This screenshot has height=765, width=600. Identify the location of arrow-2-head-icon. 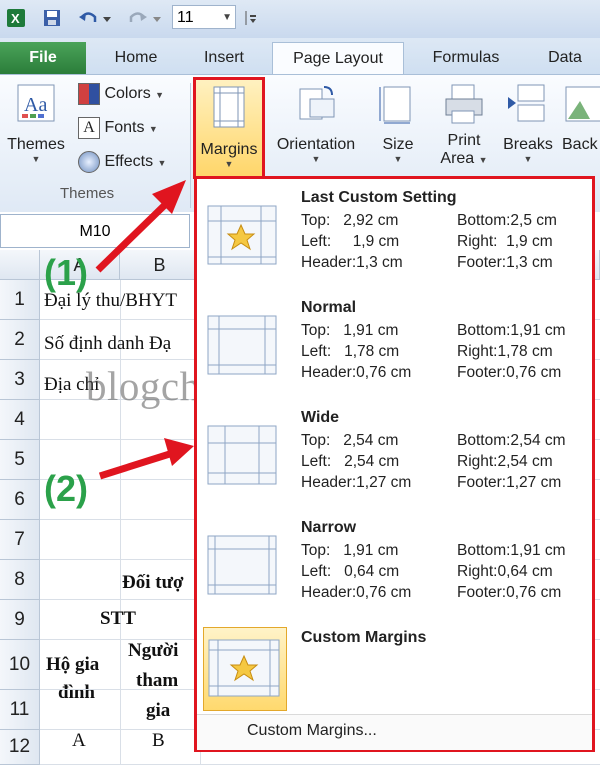
(179, 452).